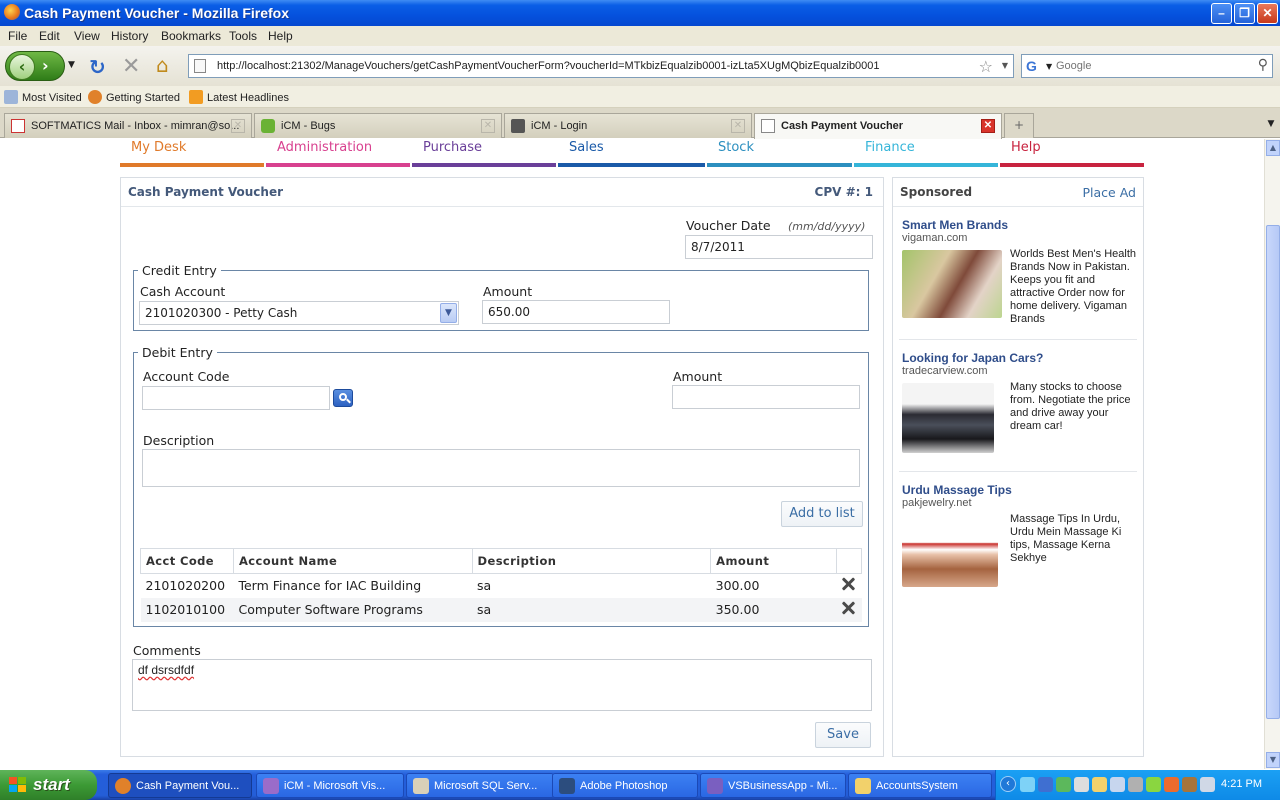 This screenshot has width=1280, height=800. Describe the element at coordinates (1263, 65) in the screenshot. I see `search-icon: ⚲` at that location.